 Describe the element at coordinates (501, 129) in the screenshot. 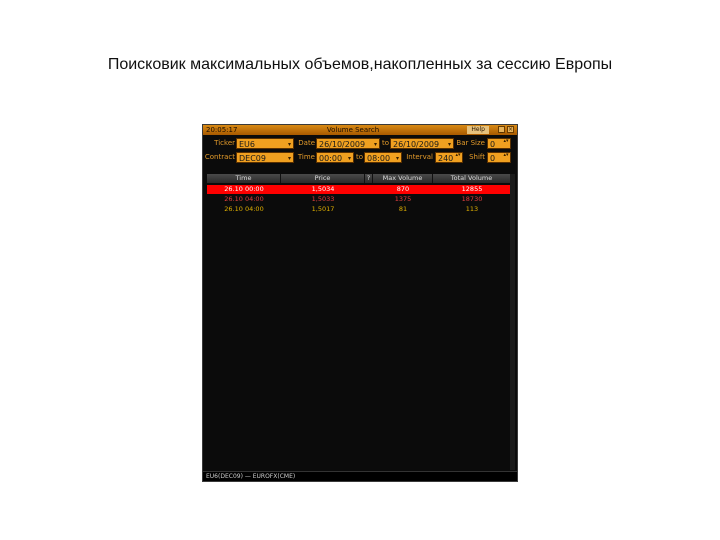

I see `minimize-icon: _` at that location.